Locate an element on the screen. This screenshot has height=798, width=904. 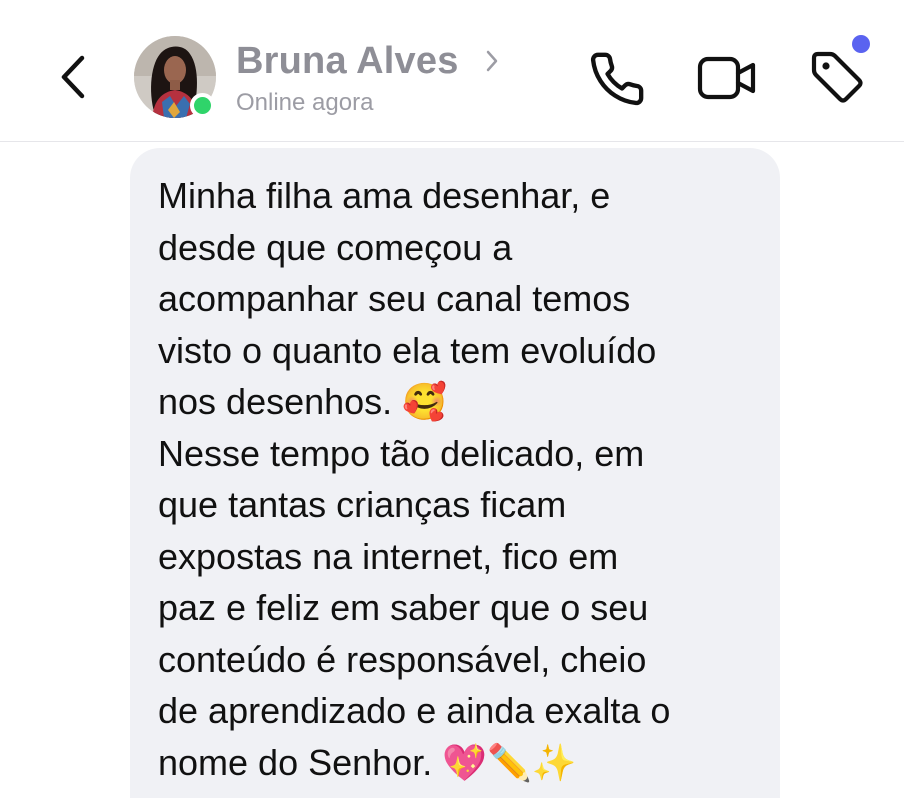
voice-call-button is located at coordinates (617, 79).